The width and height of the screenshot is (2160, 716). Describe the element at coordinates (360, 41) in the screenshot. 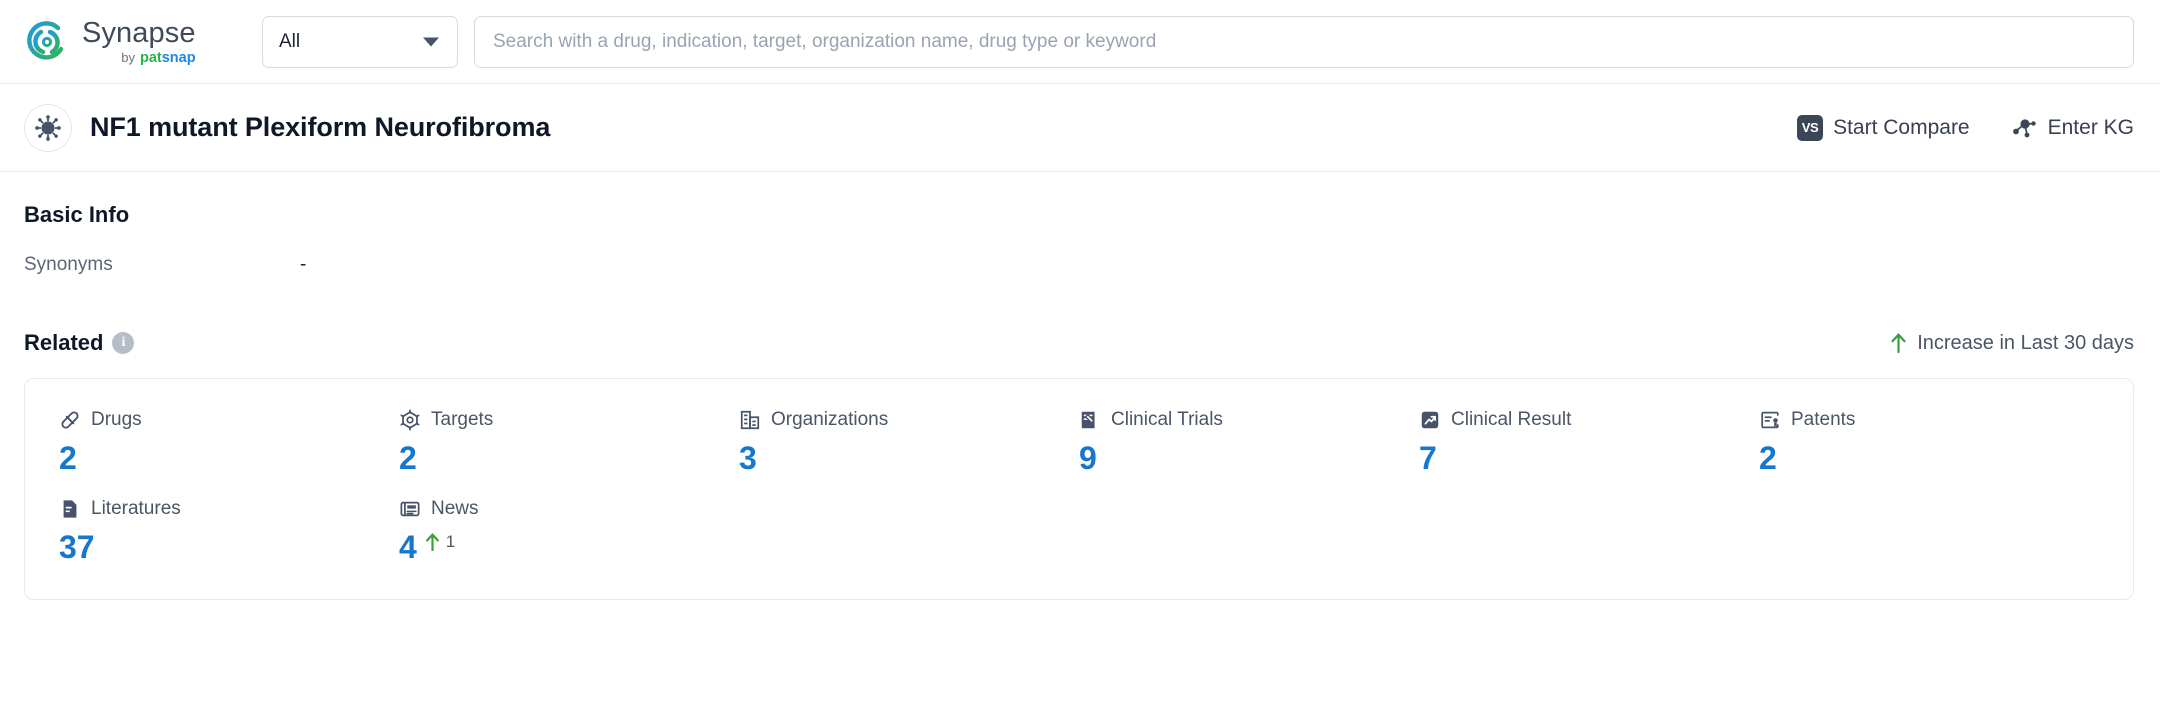

I see `search-scope-select: All` at that location.